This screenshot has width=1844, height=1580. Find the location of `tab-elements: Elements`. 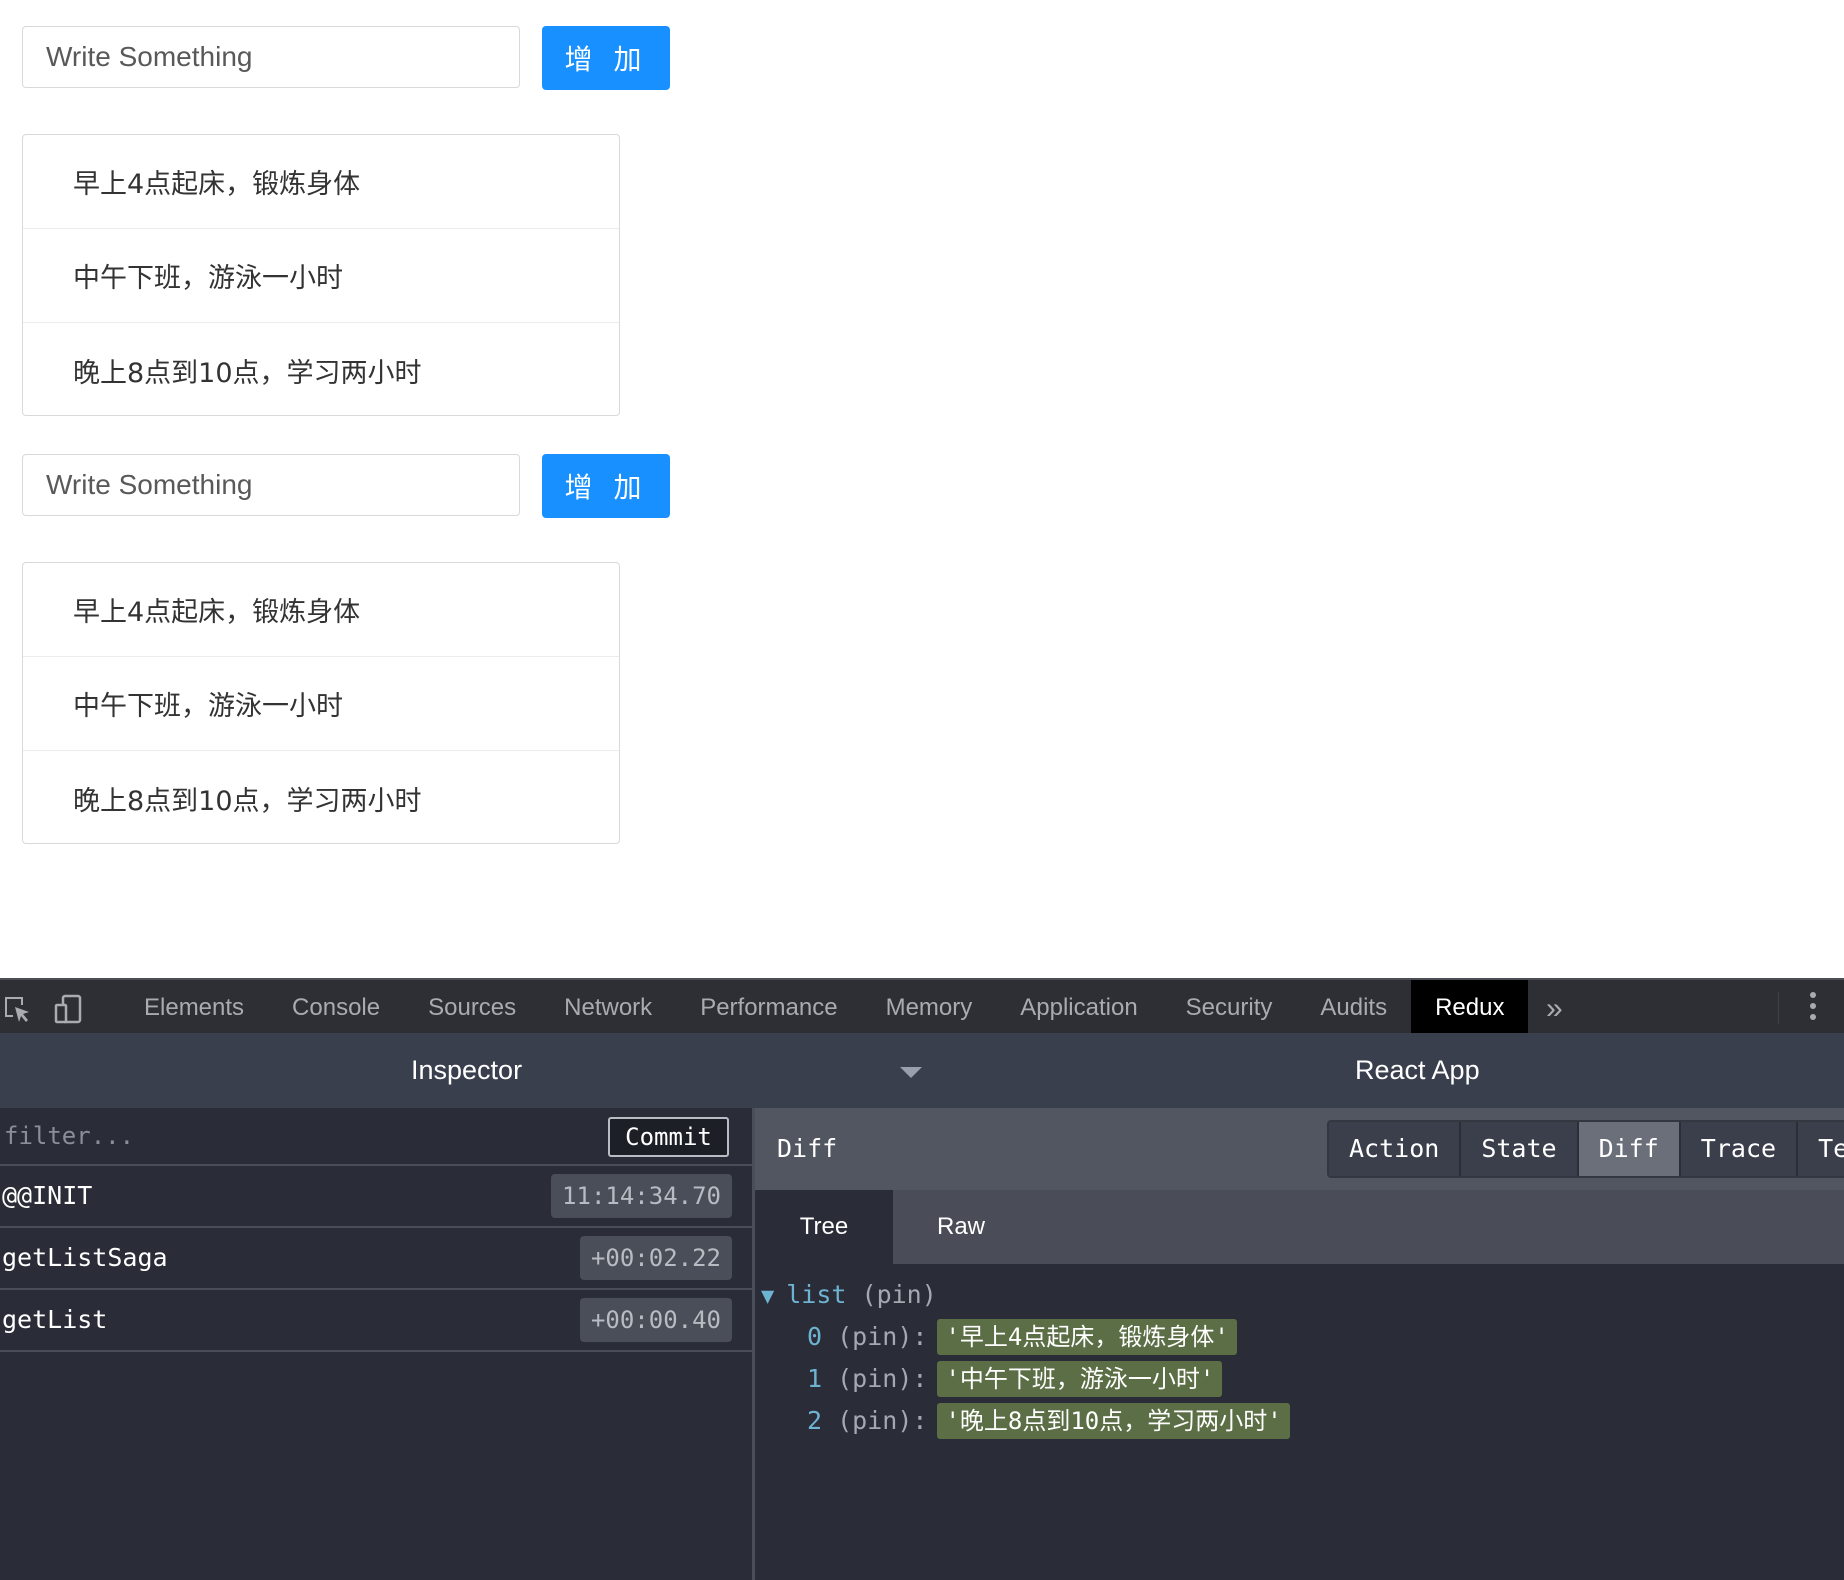

tab-elements: Elements is located at coordinates (194, 1007).